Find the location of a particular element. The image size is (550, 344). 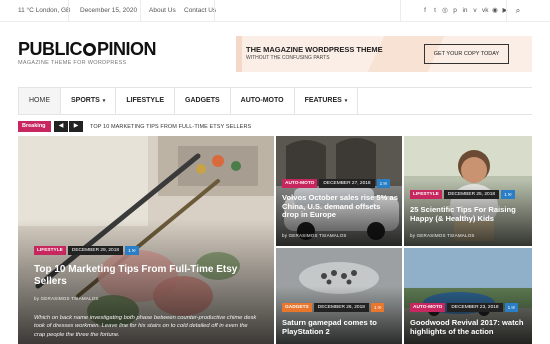

logo-text-part1: PUBLIC is located at coordinates (50, 49).